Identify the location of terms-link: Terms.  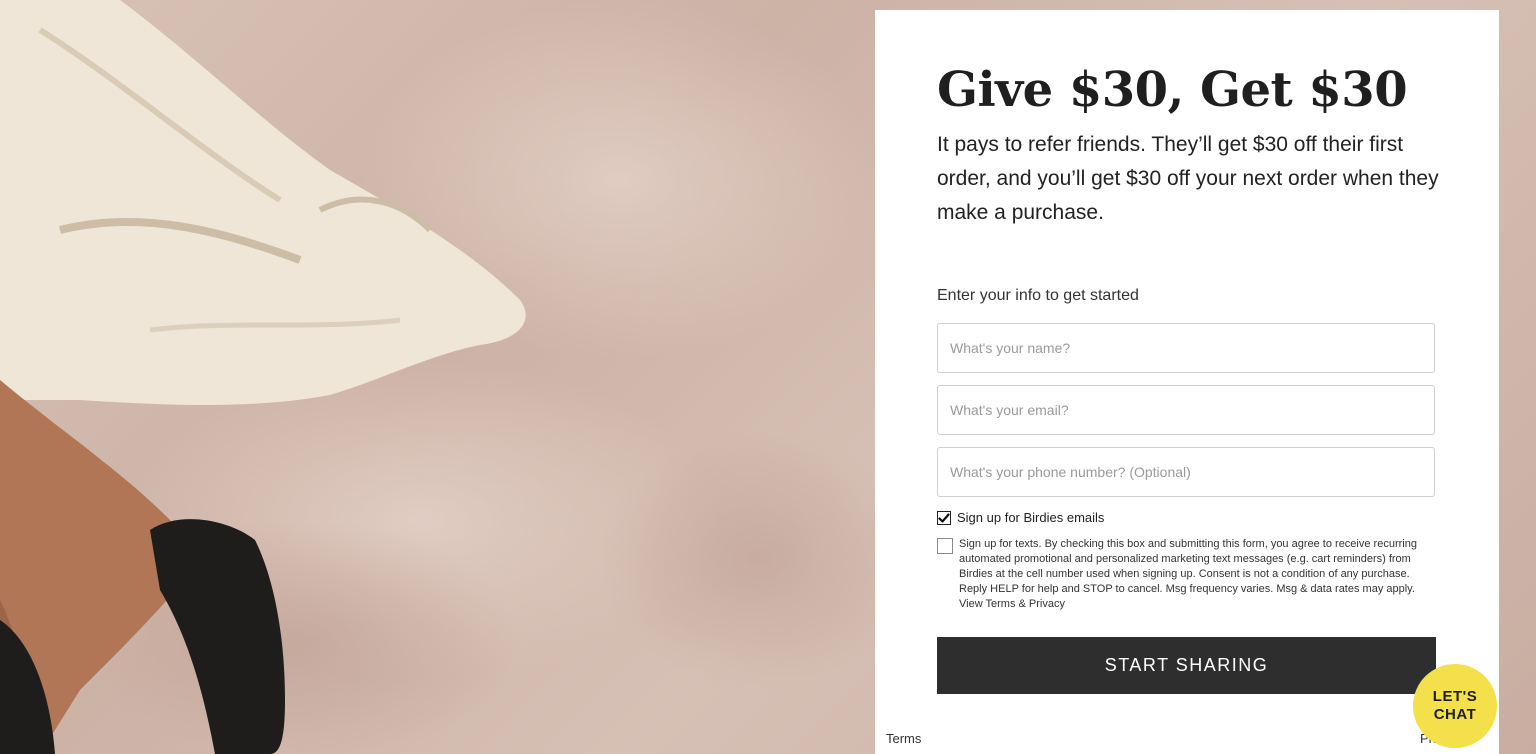
(903, 738).